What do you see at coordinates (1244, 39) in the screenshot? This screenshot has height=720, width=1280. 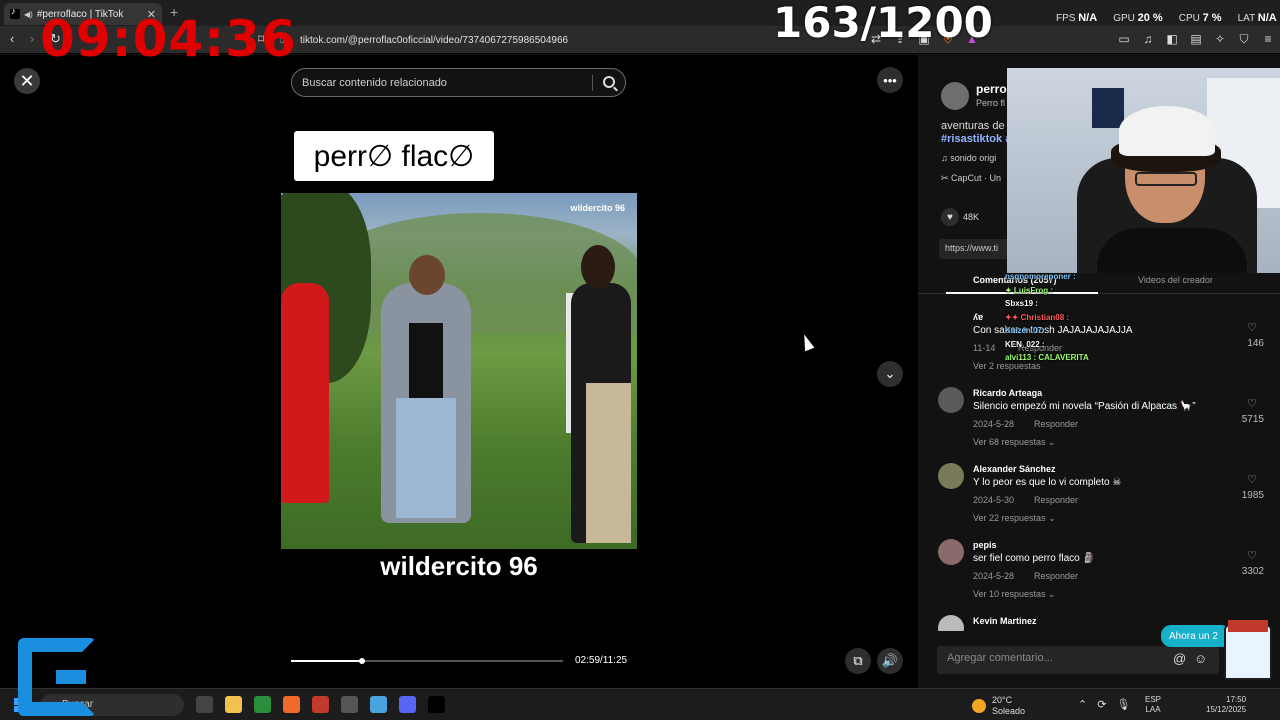 I see `vpn-icon: ⛉` at bounding box center [1244, 39].